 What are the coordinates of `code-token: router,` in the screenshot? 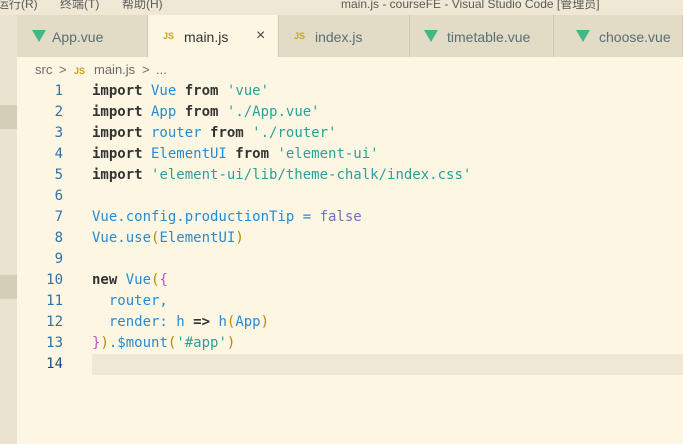 It's located at (130, 301).